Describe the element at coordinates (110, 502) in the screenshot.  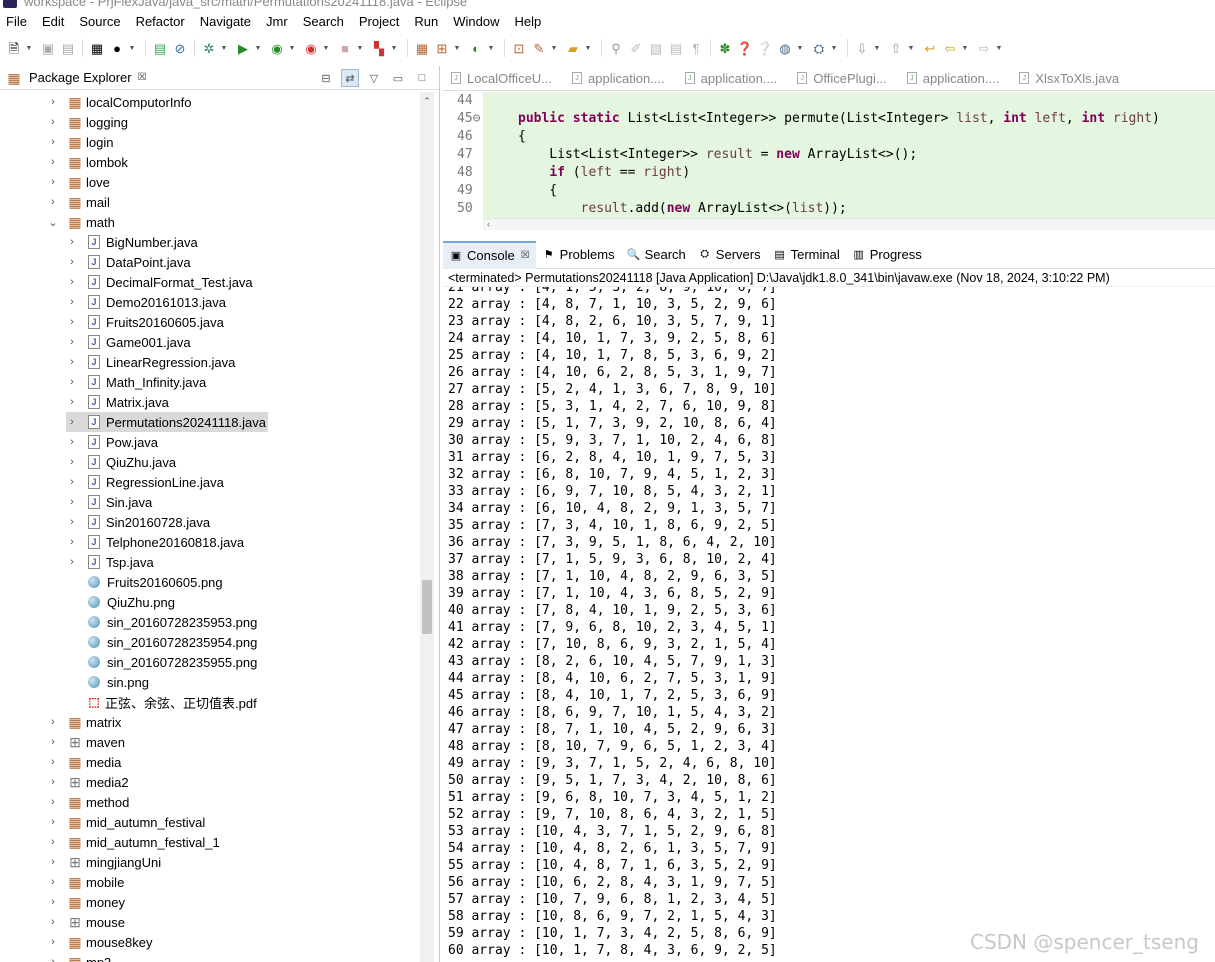
I see `file-tree-item: › J Sin.java` at that location.